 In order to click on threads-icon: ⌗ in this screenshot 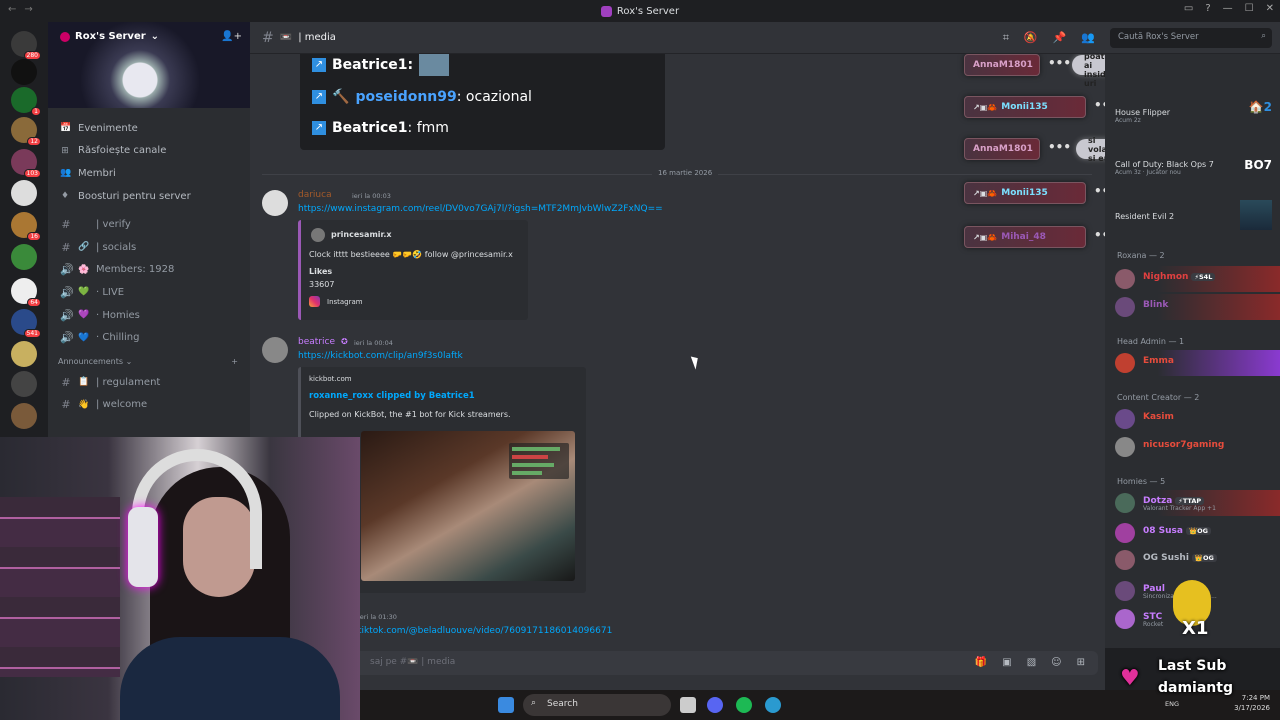, I will do `click(1006, 38)`.